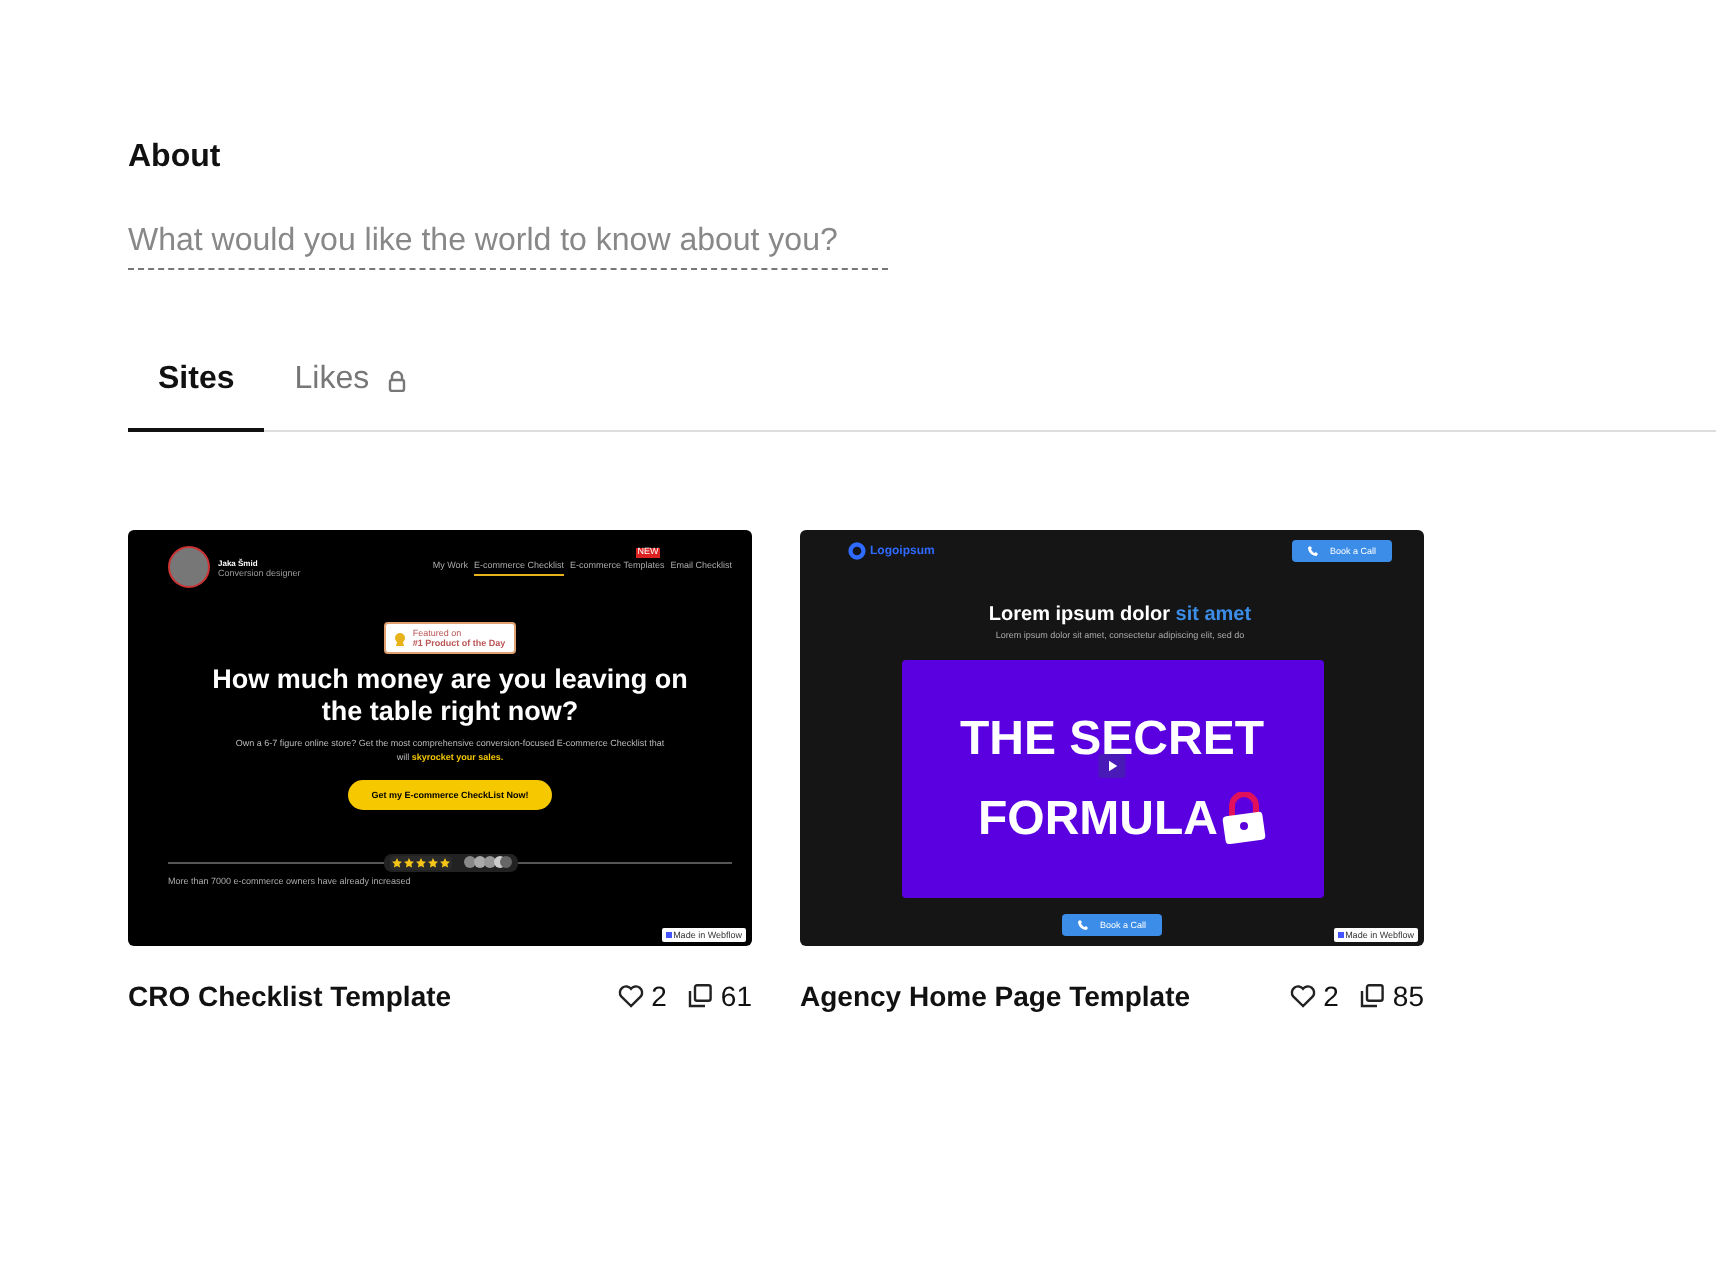  I want to click on video-title: THE SECRET, so click(1111, 739).